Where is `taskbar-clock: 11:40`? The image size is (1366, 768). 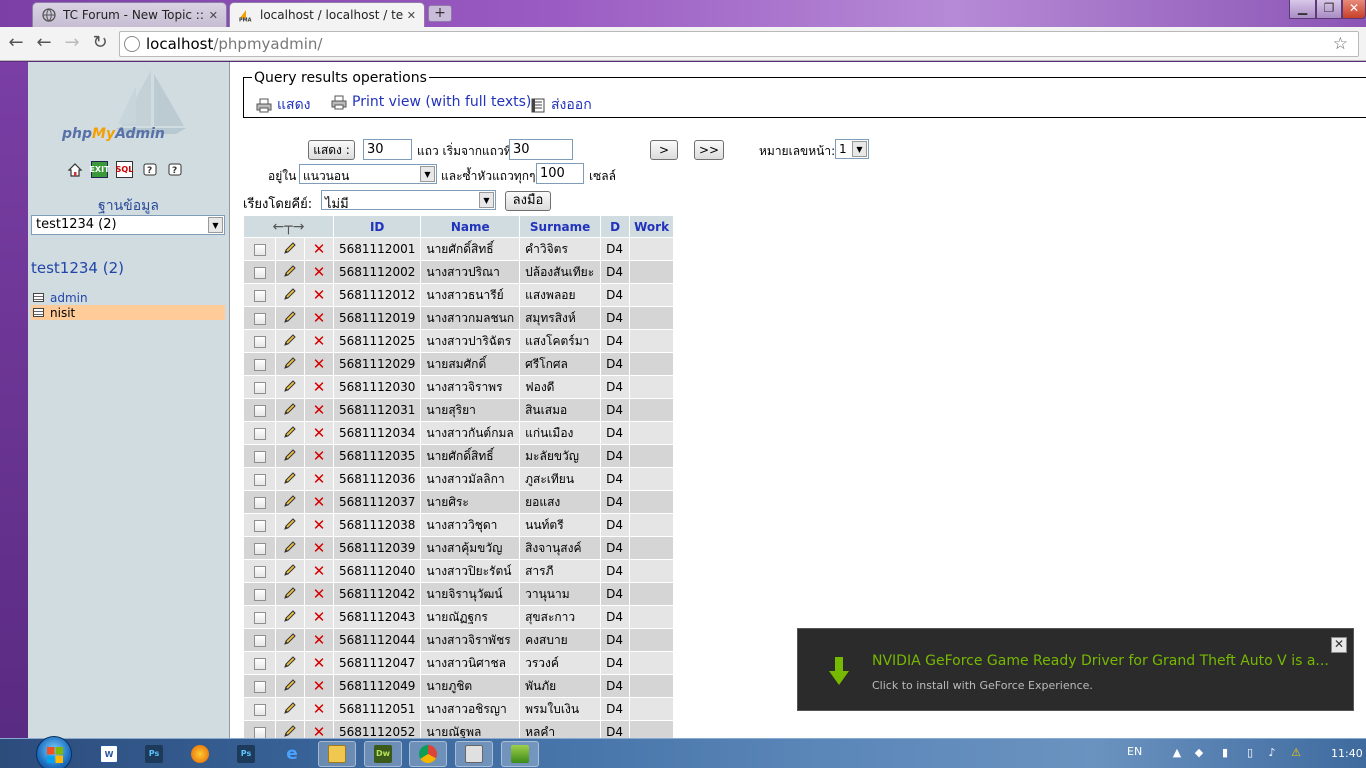 taskbar-clock: 11:40 is located at coordinates (1347, 753).